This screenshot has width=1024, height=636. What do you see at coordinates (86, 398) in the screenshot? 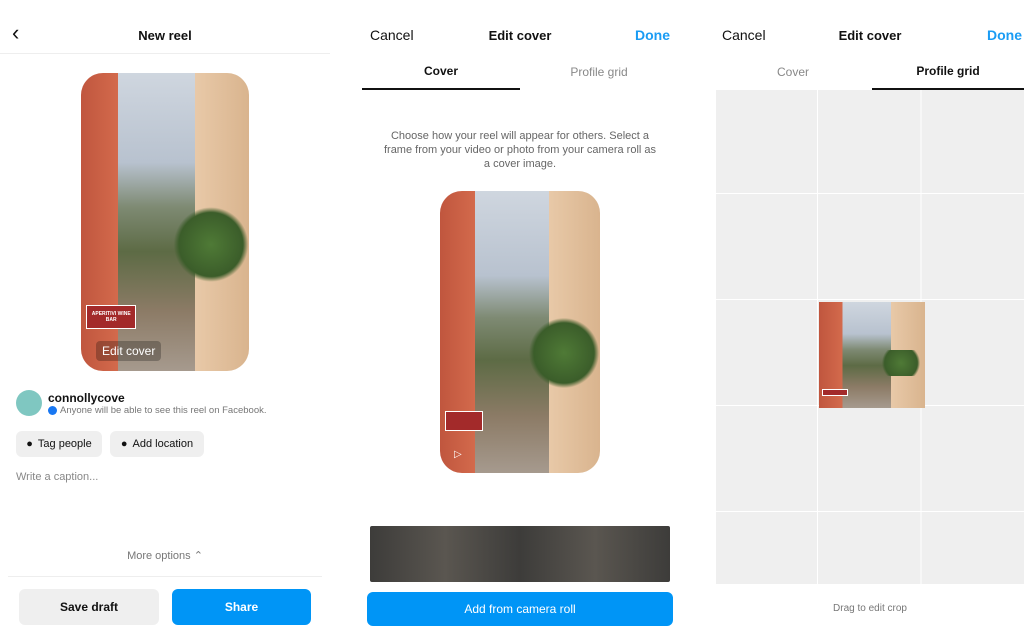
I see `username: connollycove` at bounding box center [86, 398].